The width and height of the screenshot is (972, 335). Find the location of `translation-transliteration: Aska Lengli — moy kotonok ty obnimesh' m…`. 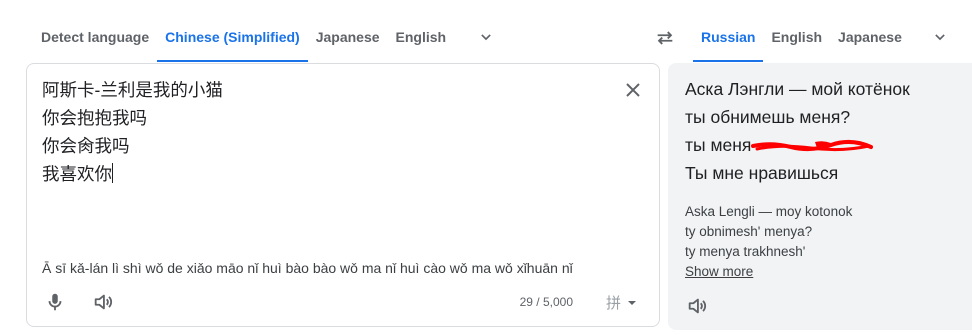

translation-transliteration: Aska Lengli — moy kotonok ty obnimesh' m… is located at coordinates (768, 242).